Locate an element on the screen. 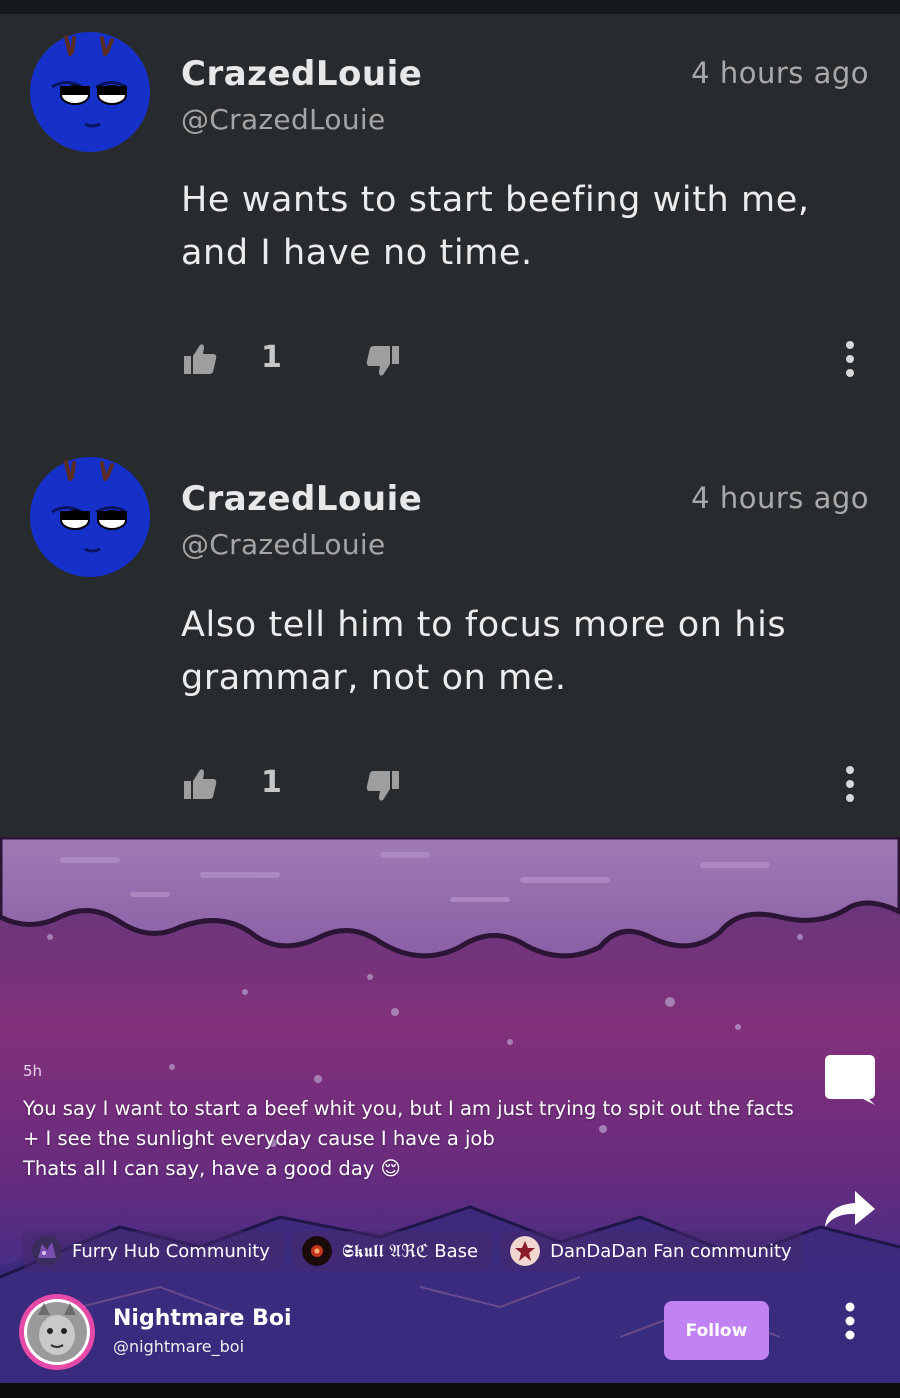 The height and width of the screenshot is (1398, 900). chat-bubble-icon is located at coordinates (850, 1080).